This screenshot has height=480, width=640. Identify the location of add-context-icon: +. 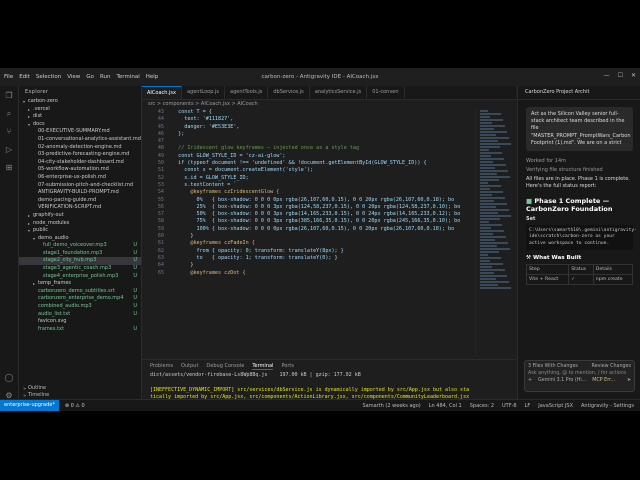
(530, 380).